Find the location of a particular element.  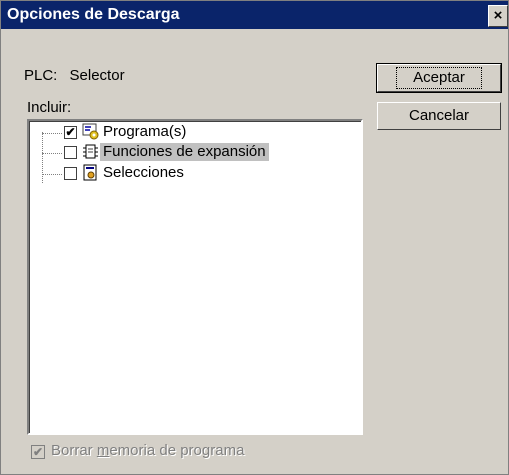

expansion-functions-label: Funciones de expansión is located at coordinates (184, 152).